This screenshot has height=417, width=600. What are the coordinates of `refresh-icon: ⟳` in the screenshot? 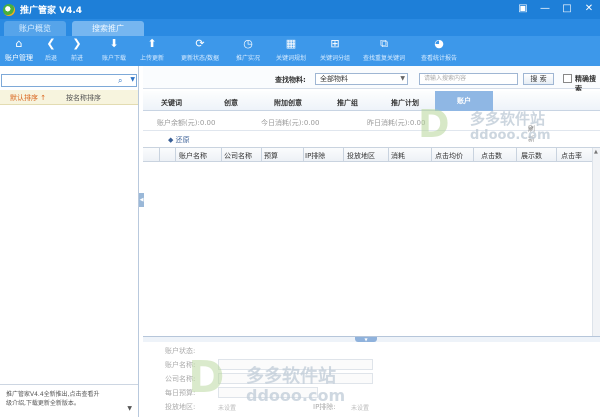 It's located at (200, 43).